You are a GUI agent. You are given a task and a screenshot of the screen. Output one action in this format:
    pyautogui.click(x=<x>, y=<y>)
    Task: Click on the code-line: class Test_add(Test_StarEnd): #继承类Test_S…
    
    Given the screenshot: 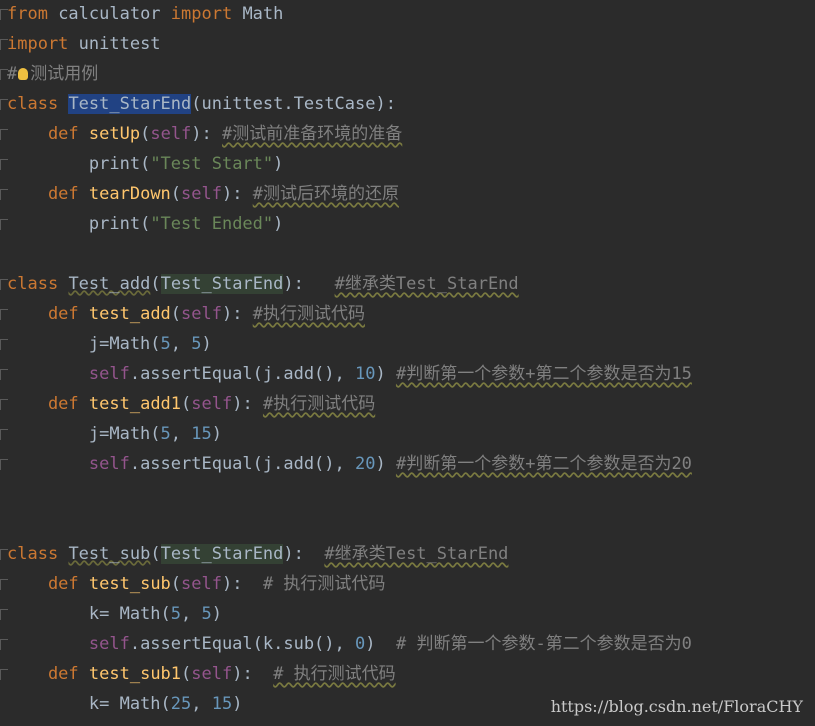 What is the action you would take?
    pyautogui.click(x=407, y=285)
    